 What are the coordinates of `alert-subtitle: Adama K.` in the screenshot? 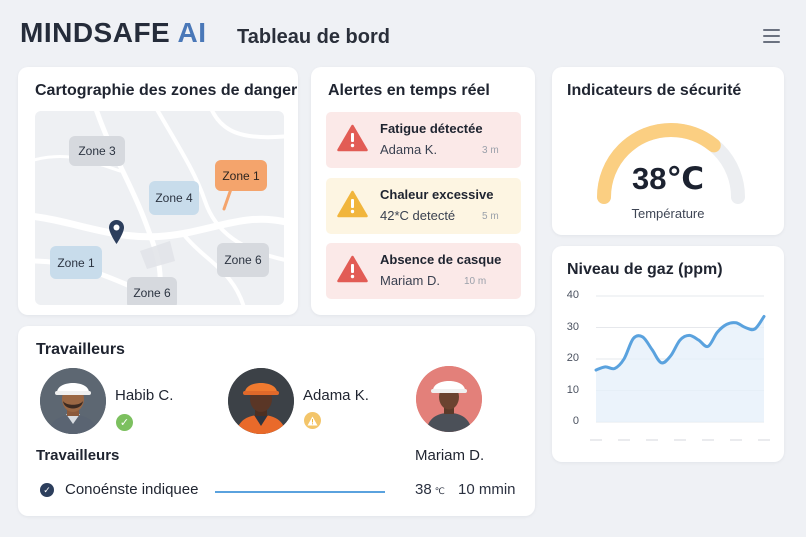 It's located at (409, 149).